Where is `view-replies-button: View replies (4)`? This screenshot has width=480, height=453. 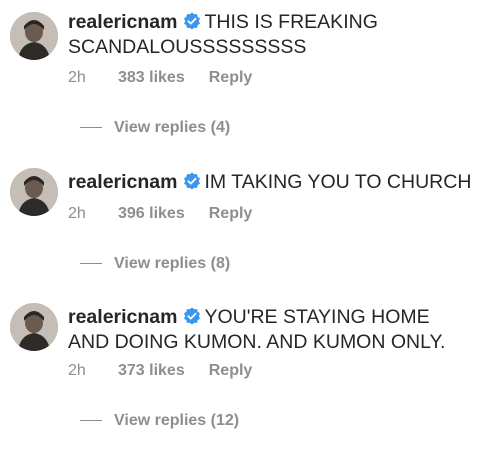
view-replies-button: View replies (4) is located at coordinates (155, 128).